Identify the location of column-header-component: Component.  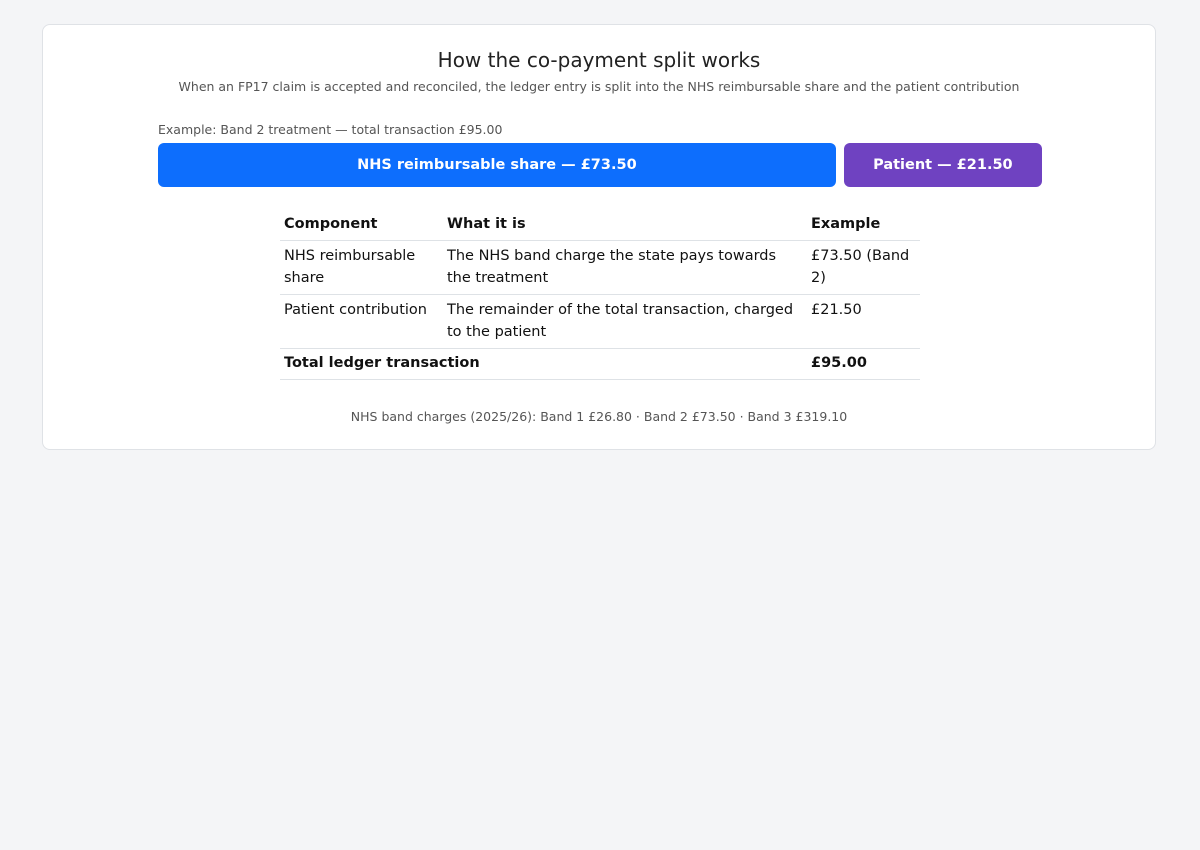
(361, 224).